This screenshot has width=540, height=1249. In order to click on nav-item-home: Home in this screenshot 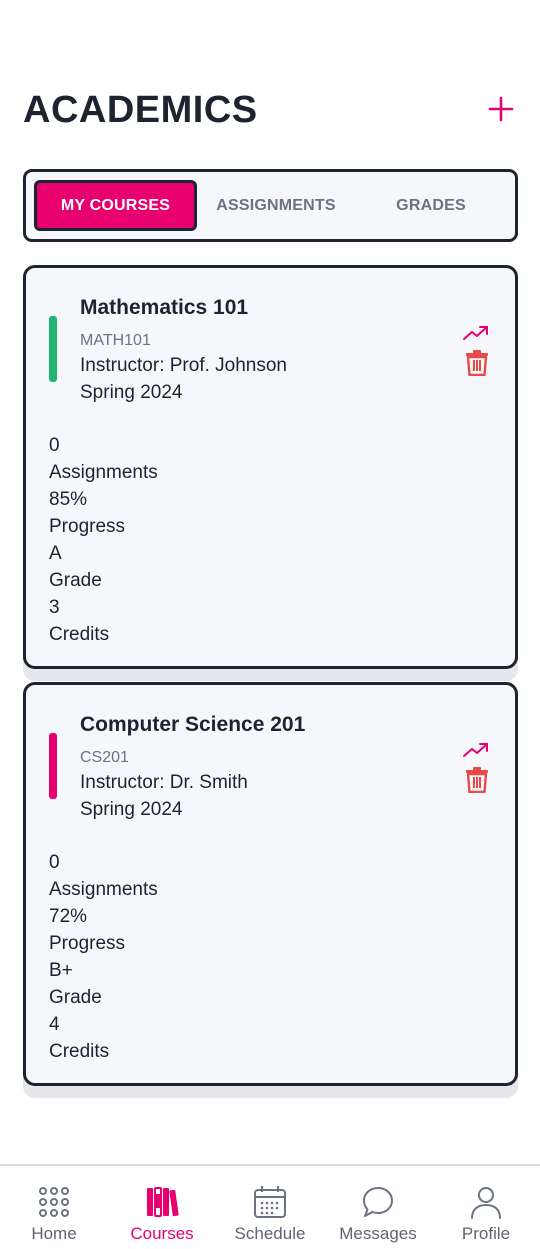, I will do `click(54, 1207)`.